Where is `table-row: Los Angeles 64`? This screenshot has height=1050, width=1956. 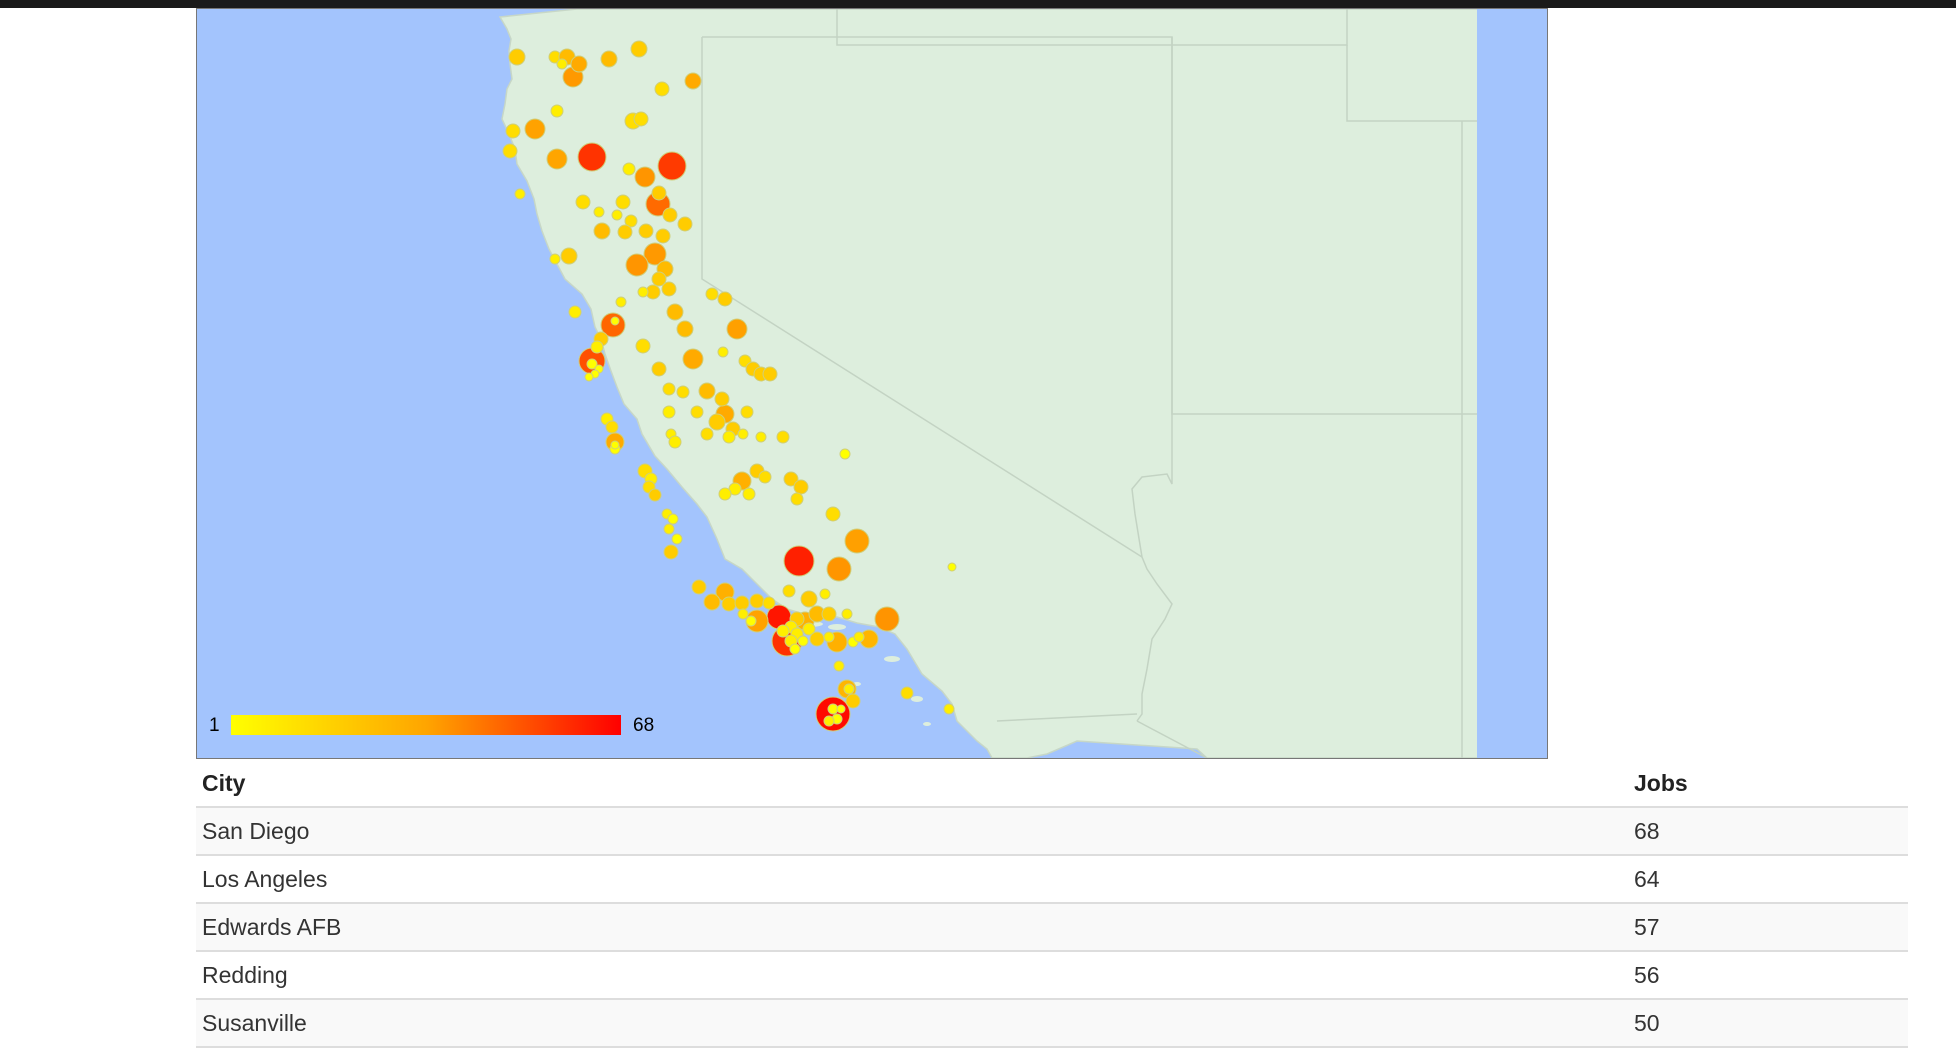
table-row: Los Angeles 64 is located at coordinates (1052, 879).